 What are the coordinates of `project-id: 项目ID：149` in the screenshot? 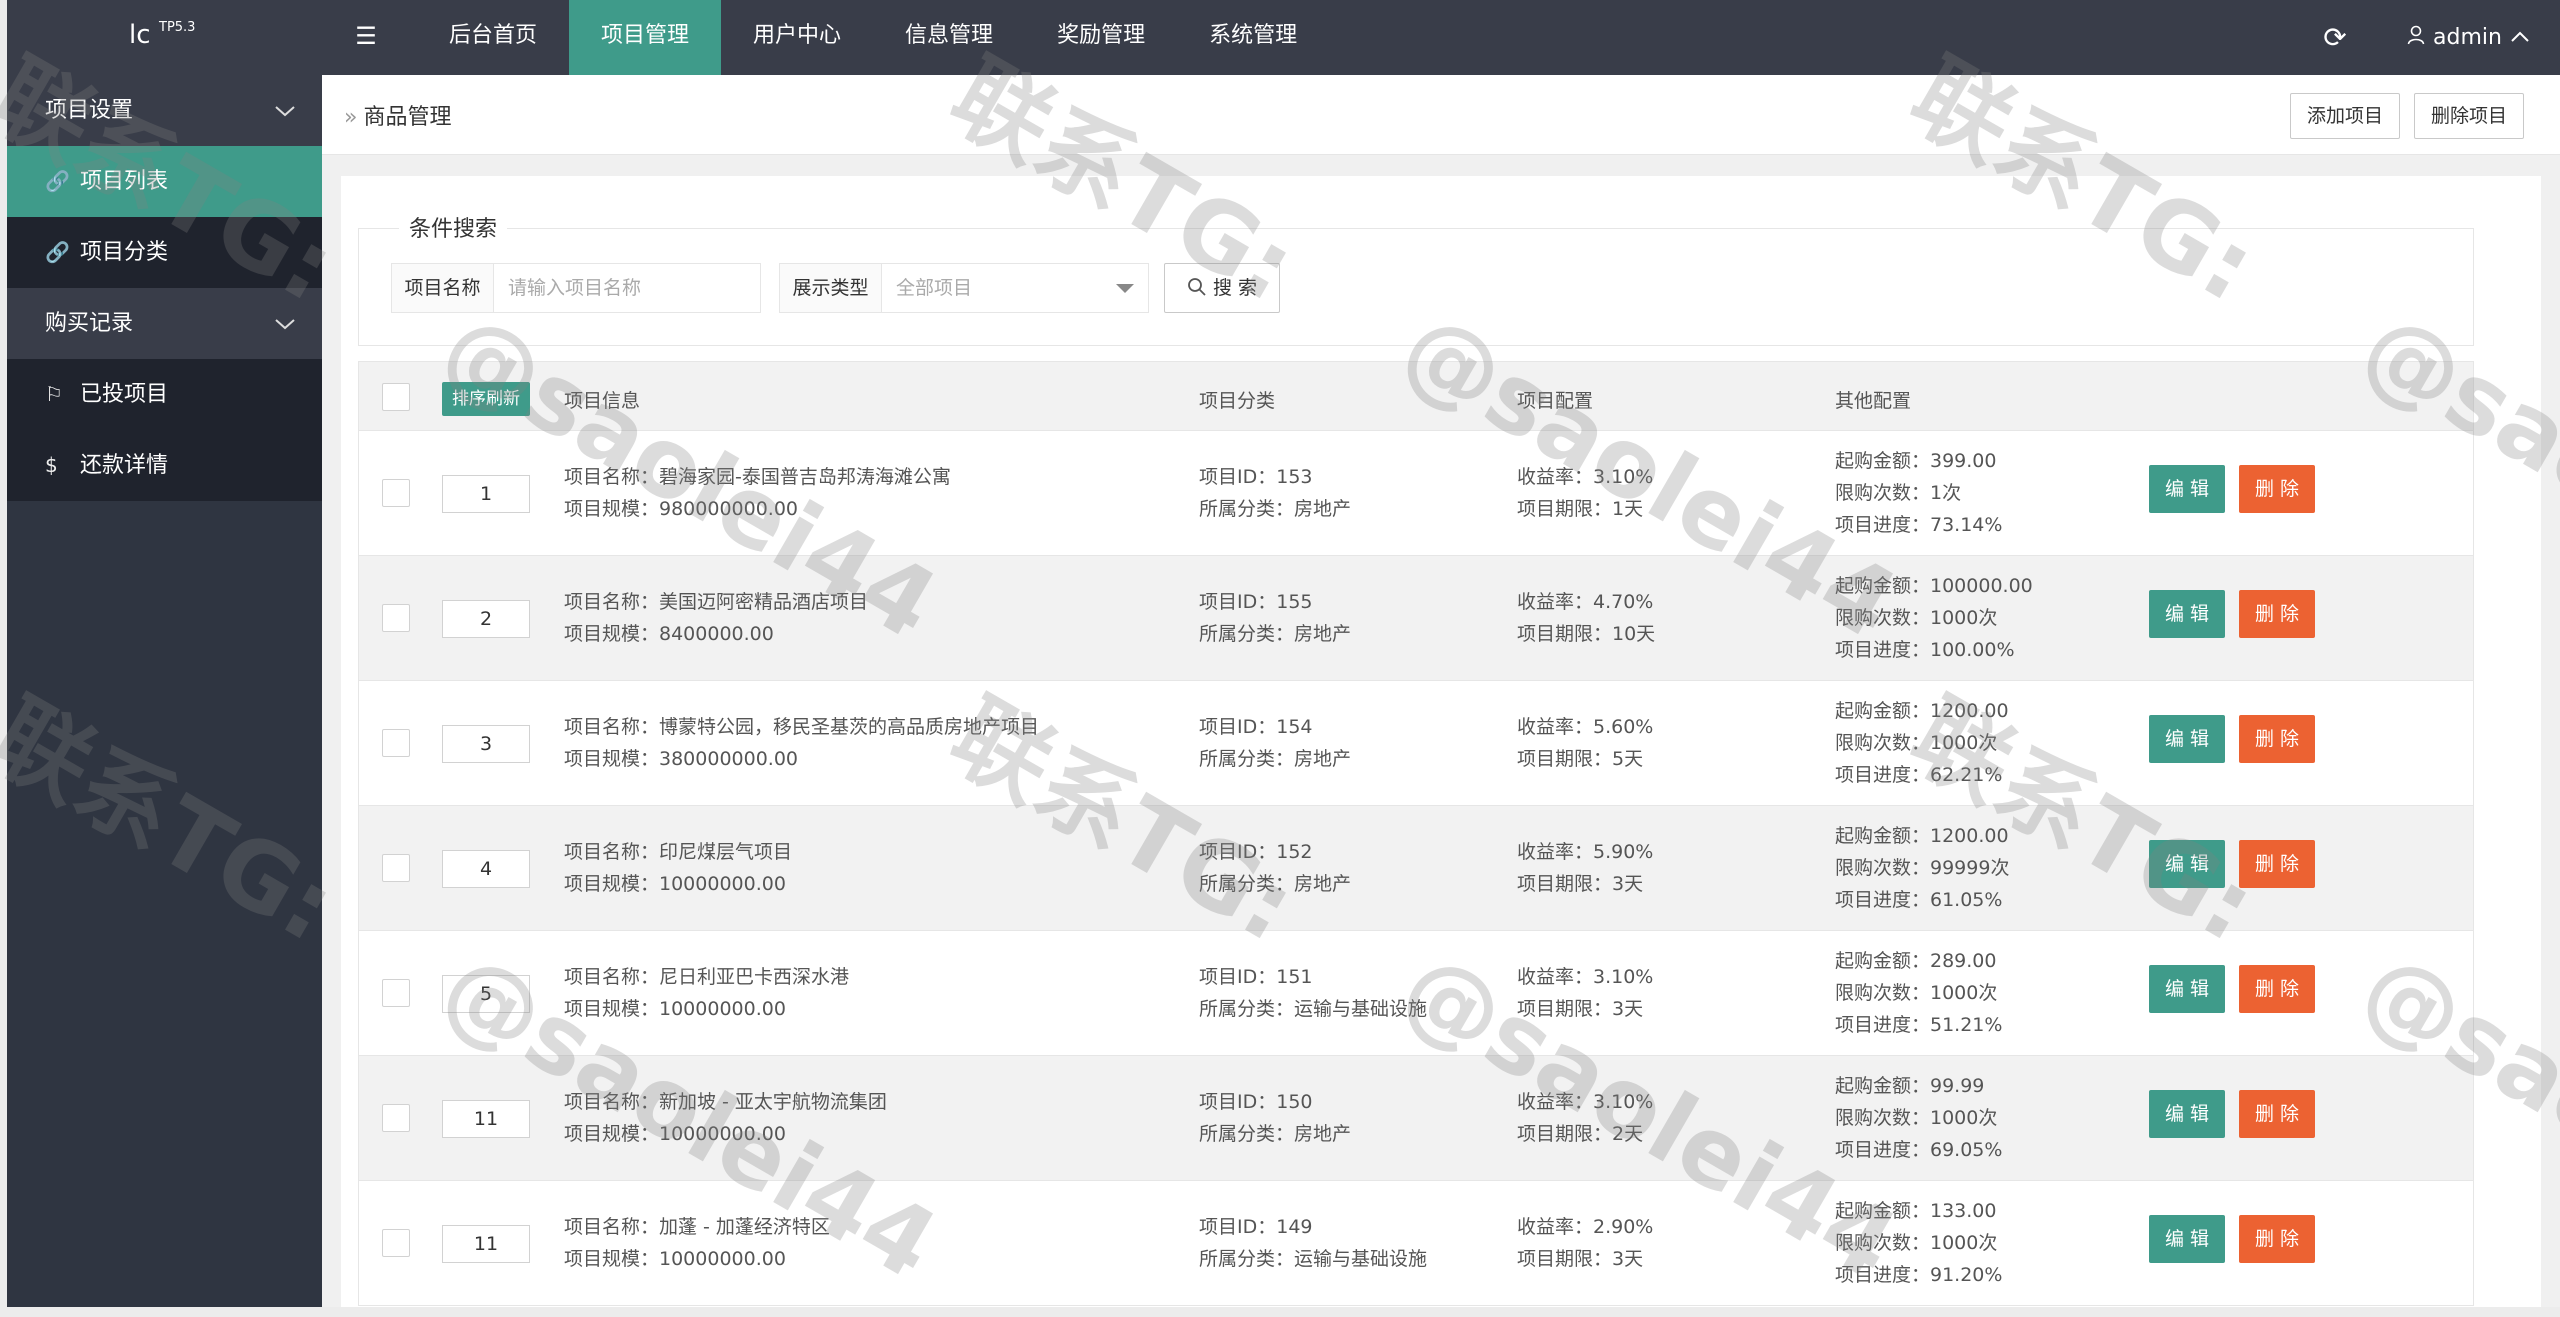 It's located at (1256, 1227).